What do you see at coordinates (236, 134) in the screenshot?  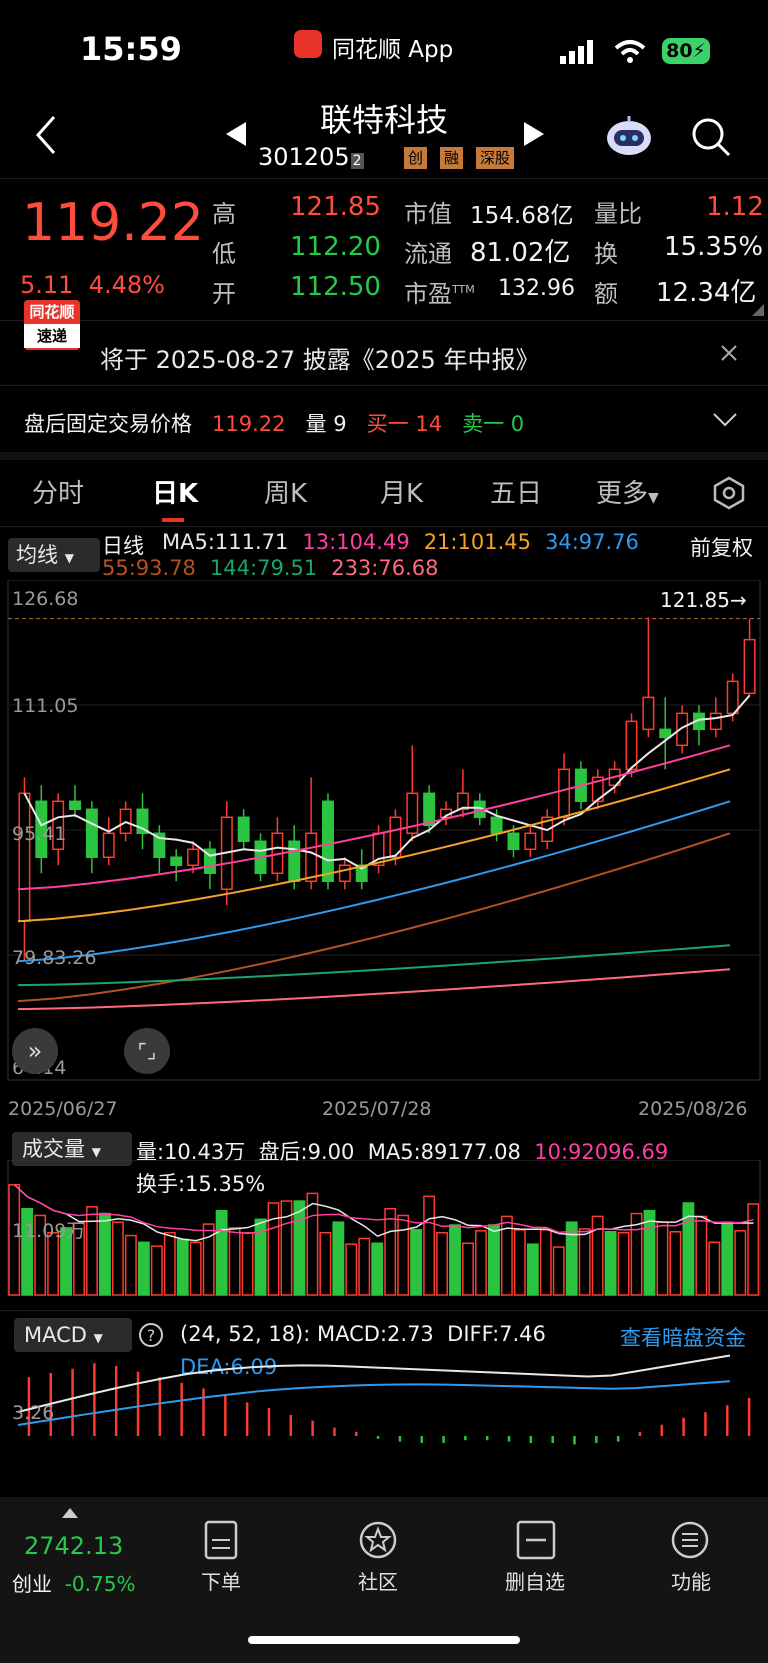 I see `prev-stock-icon` at bounding box center [236, 134].